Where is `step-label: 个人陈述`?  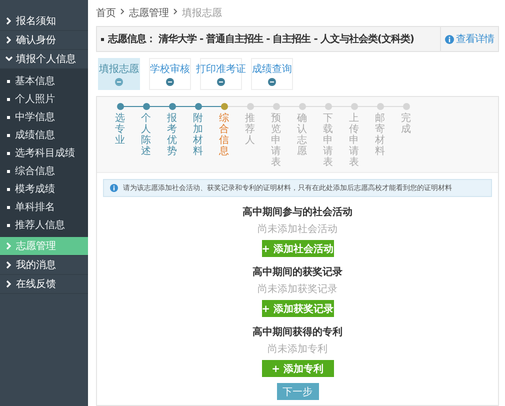
step-label: 个人陈述 is located at coordinates (146, 135).